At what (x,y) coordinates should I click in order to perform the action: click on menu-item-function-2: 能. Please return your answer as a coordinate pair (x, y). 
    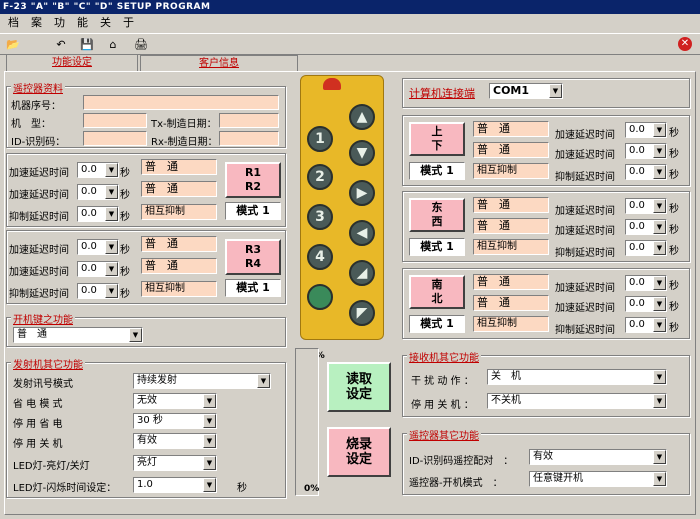
    Looking at the image, I should click on (82, 22).